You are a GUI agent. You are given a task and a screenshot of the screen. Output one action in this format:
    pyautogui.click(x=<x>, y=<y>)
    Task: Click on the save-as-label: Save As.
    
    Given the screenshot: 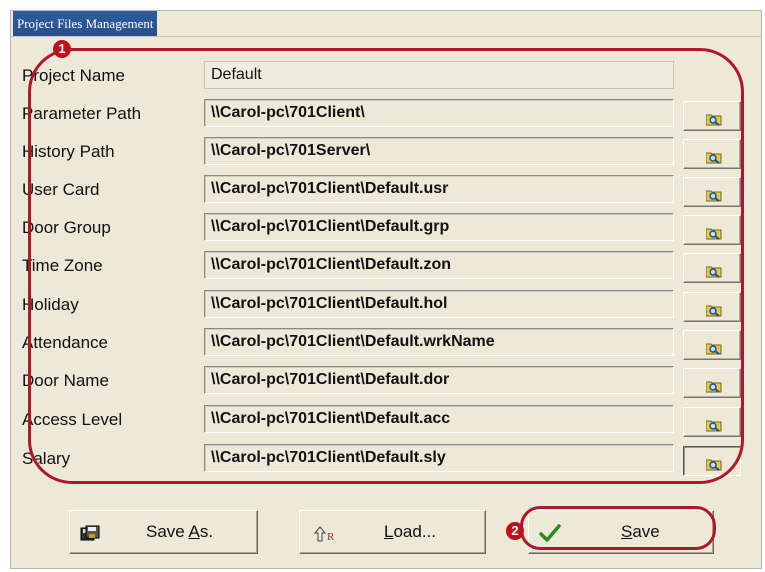 What is the action you would take?
    pyautogui.click(x=180, y=531)
    